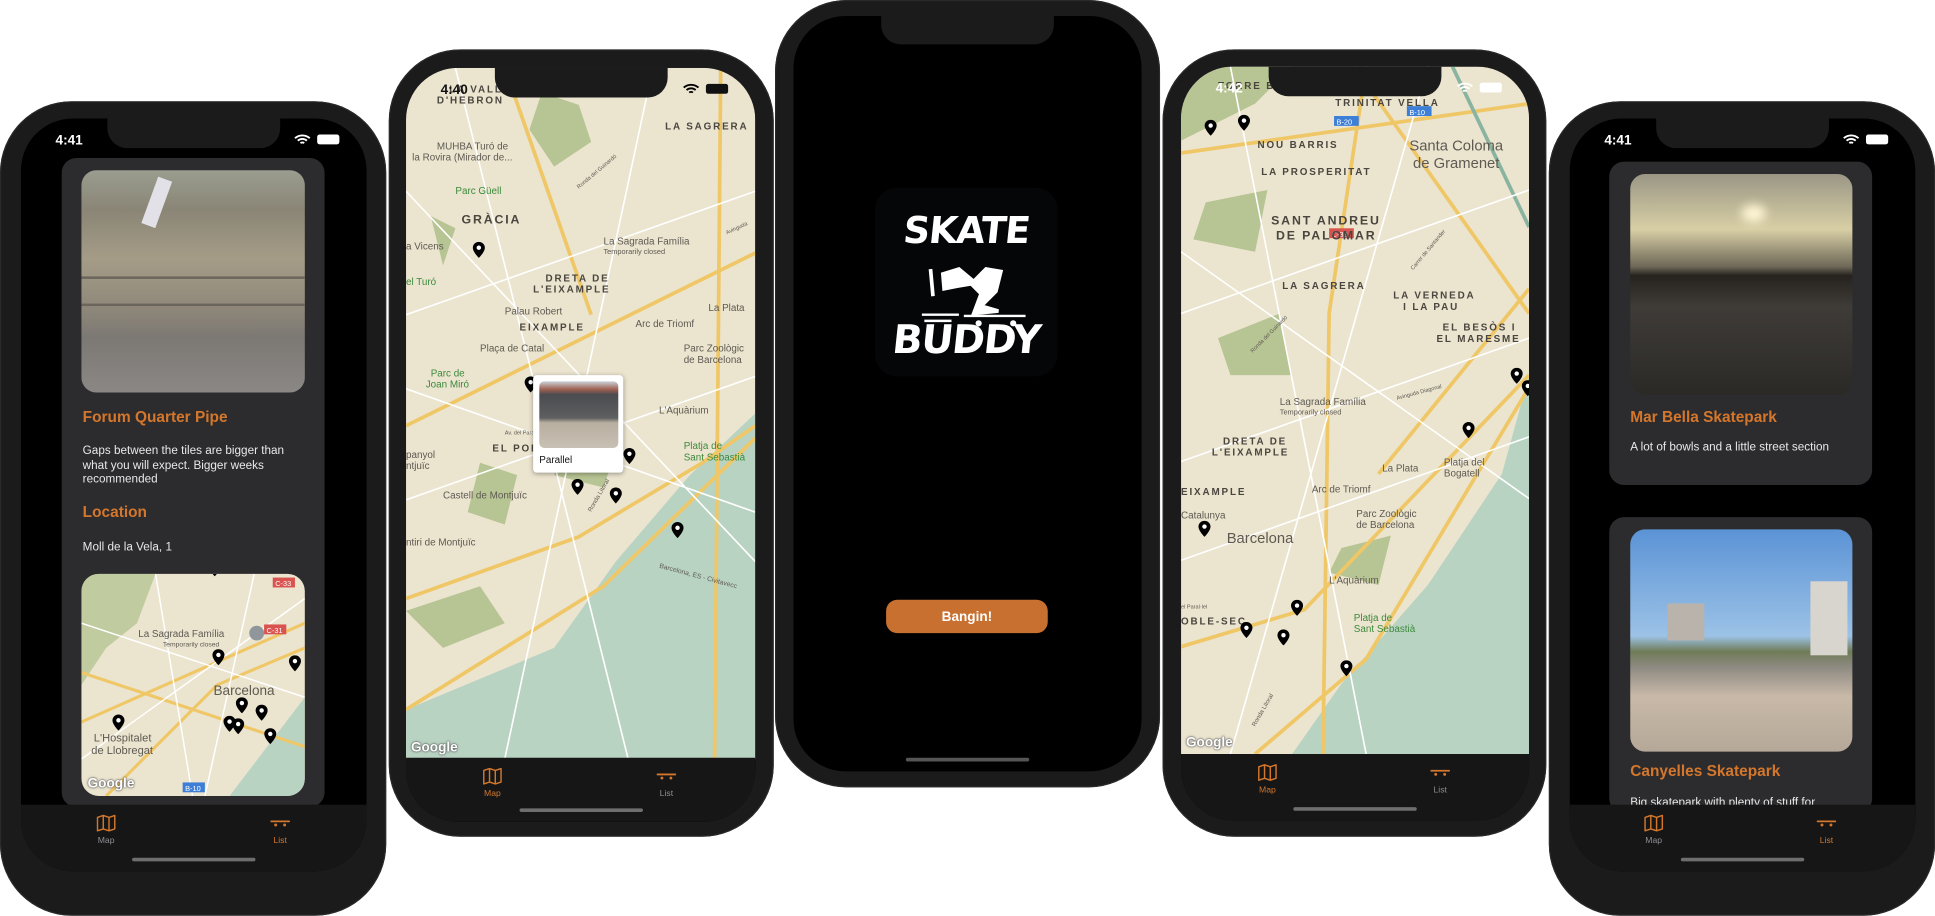 This screenshot has width=1935, height=916. Describe the element at coordinates (1434, 296) in the screenshot. I see `map-label: LA VERNEDA` at that location.